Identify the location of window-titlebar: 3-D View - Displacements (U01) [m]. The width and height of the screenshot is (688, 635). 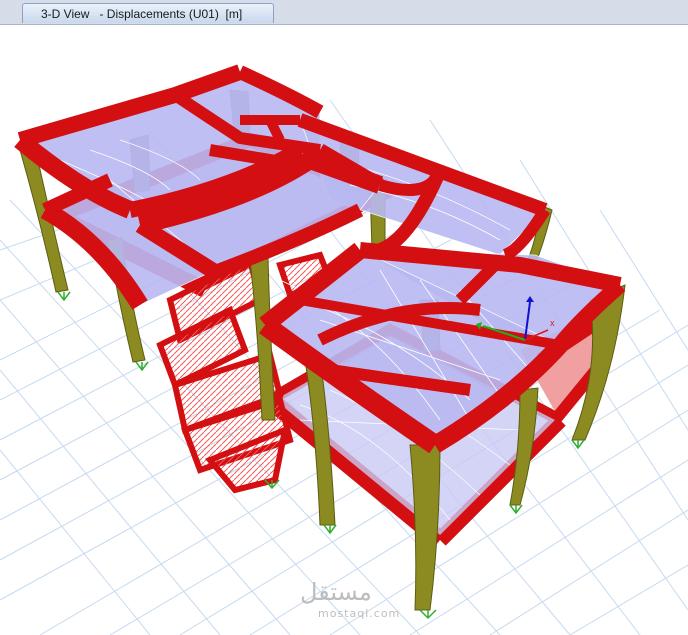
(344, 12).